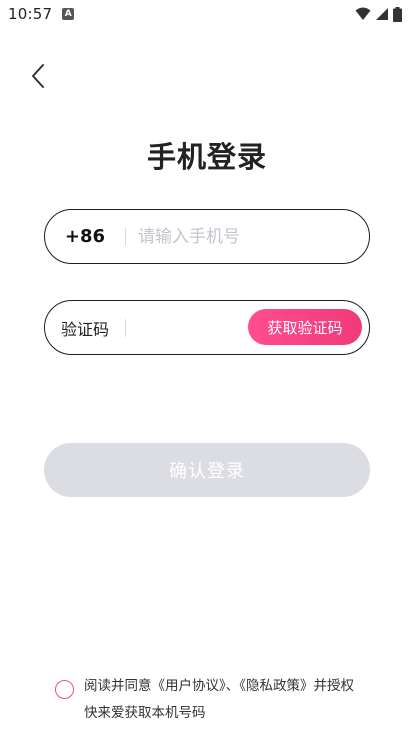 The image size is (414, 736). Describe the element at coordinates (363, 13) in the screenshot. I see `wifi-icon` at that location.